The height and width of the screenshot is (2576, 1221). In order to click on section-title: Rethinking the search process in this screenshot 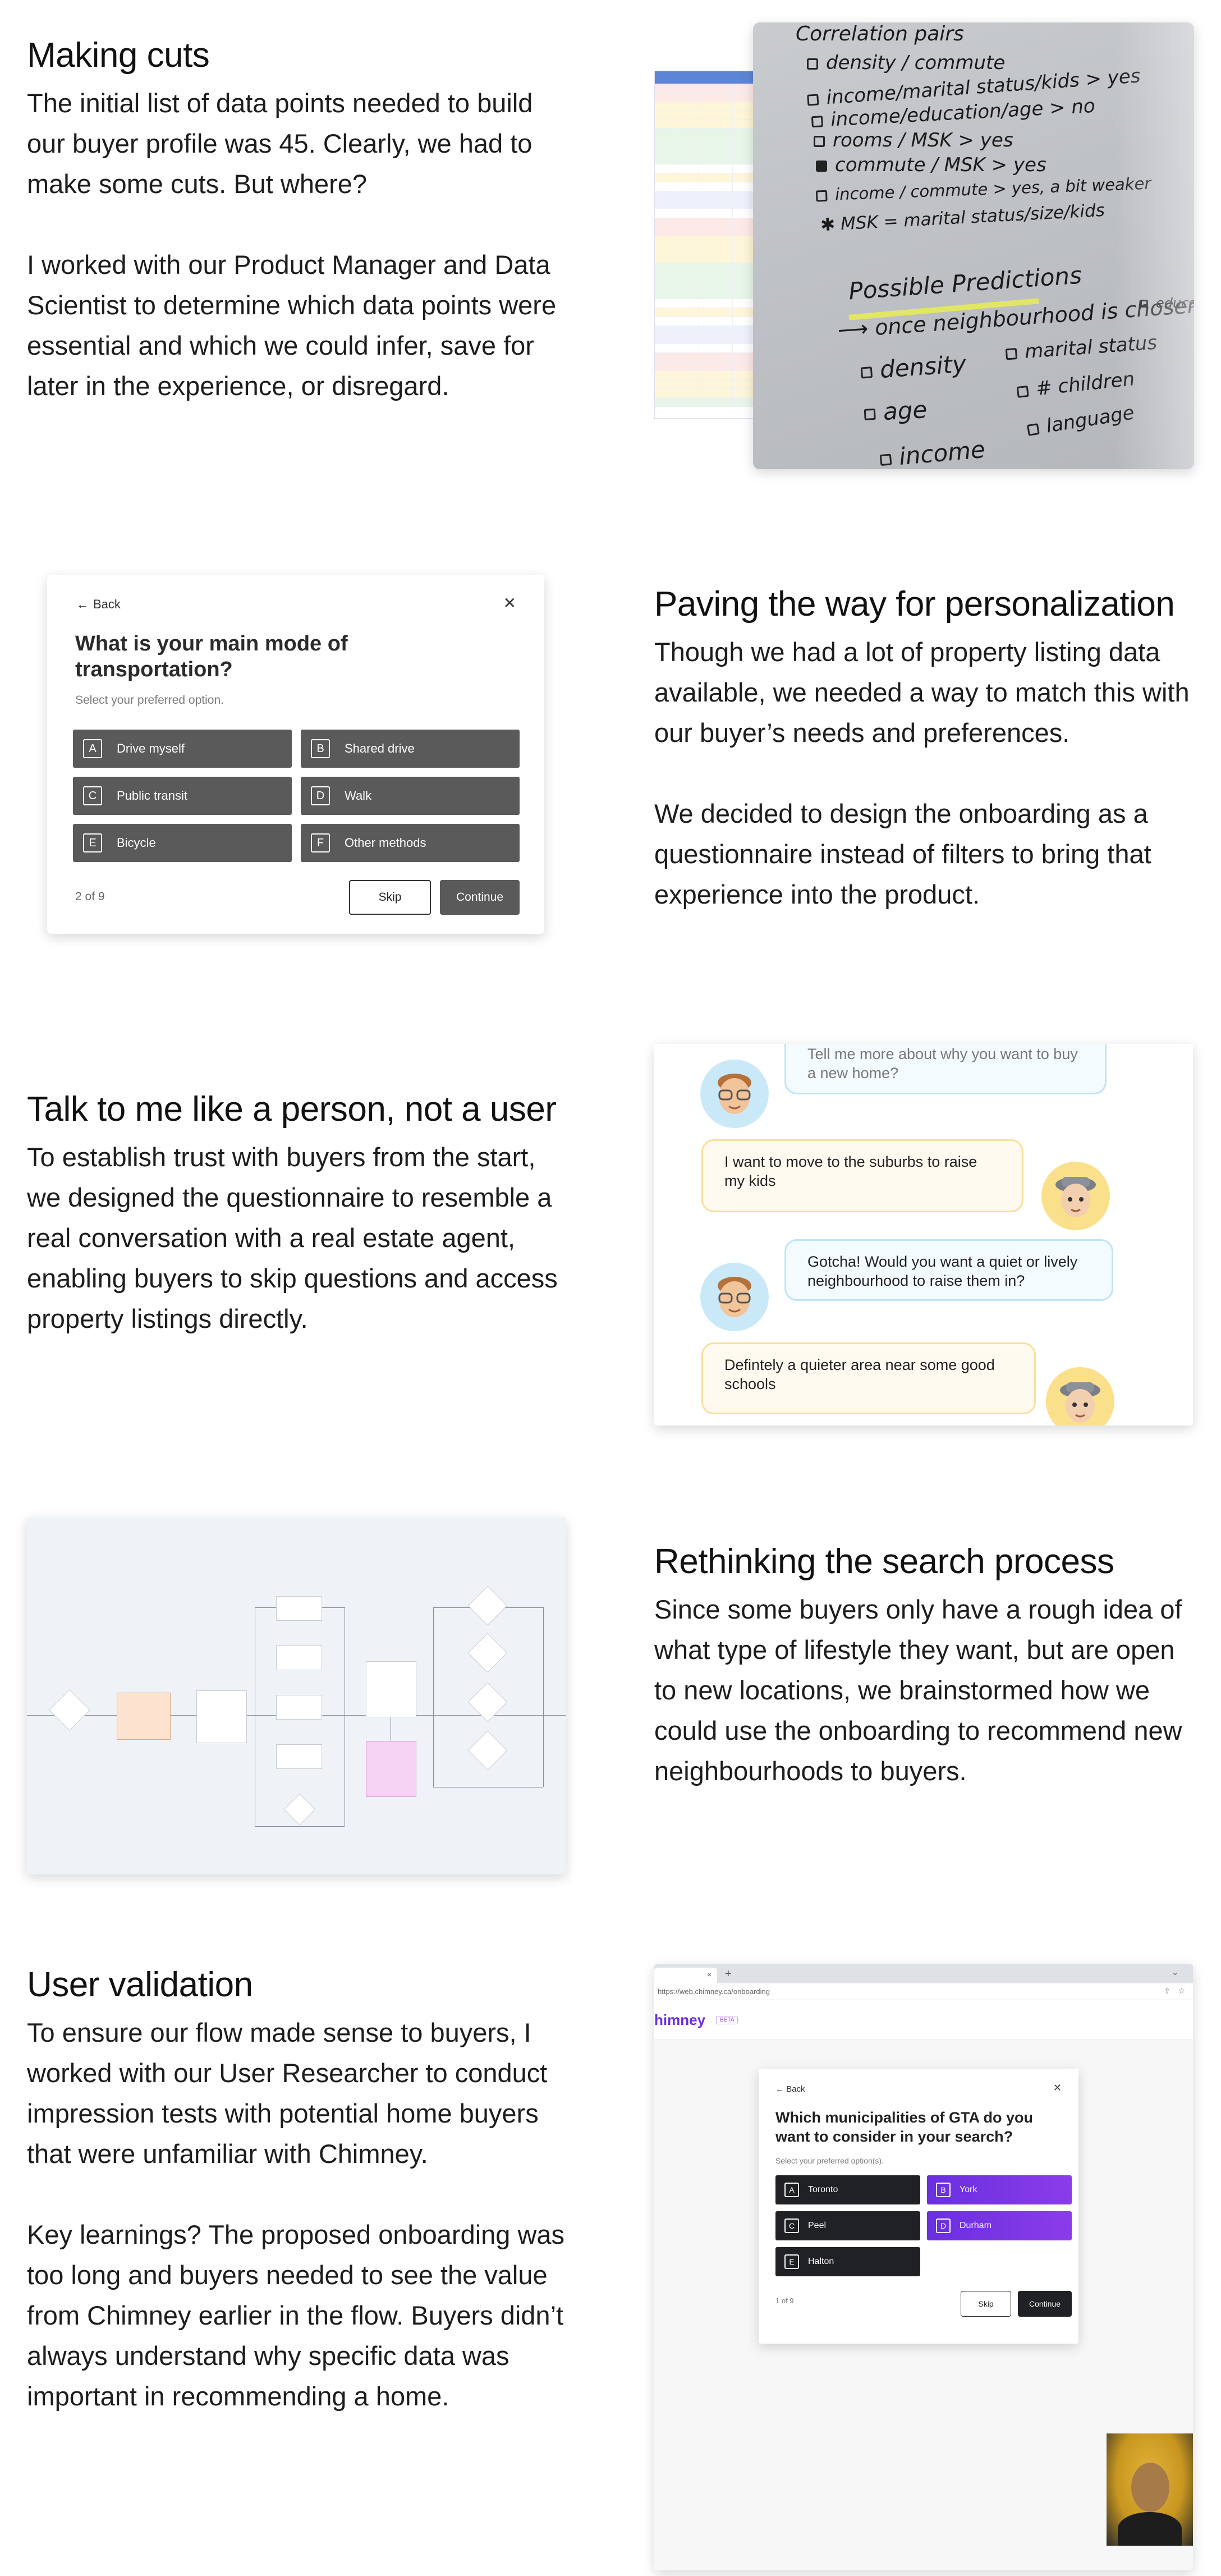, I will do `click(884, 1561)`.